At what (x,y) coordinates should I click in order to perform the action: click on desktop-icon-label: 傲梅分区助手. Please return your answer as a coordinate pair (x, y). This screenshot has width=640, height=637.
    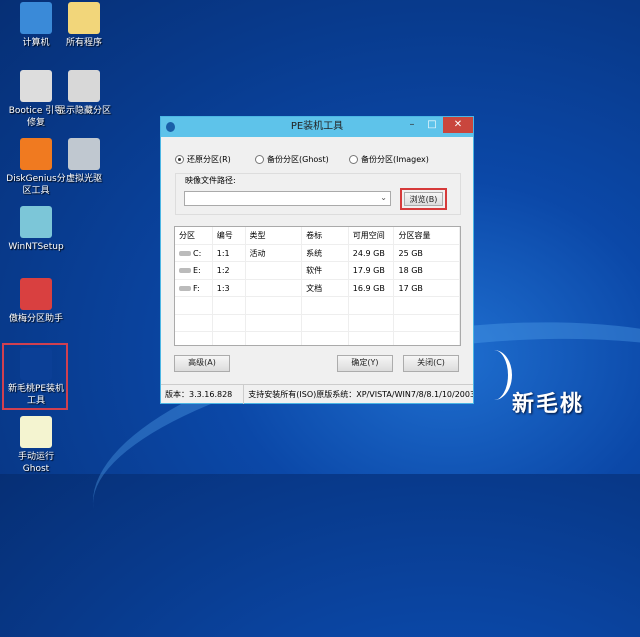
    Looking at the image, I should click on (35, 319).